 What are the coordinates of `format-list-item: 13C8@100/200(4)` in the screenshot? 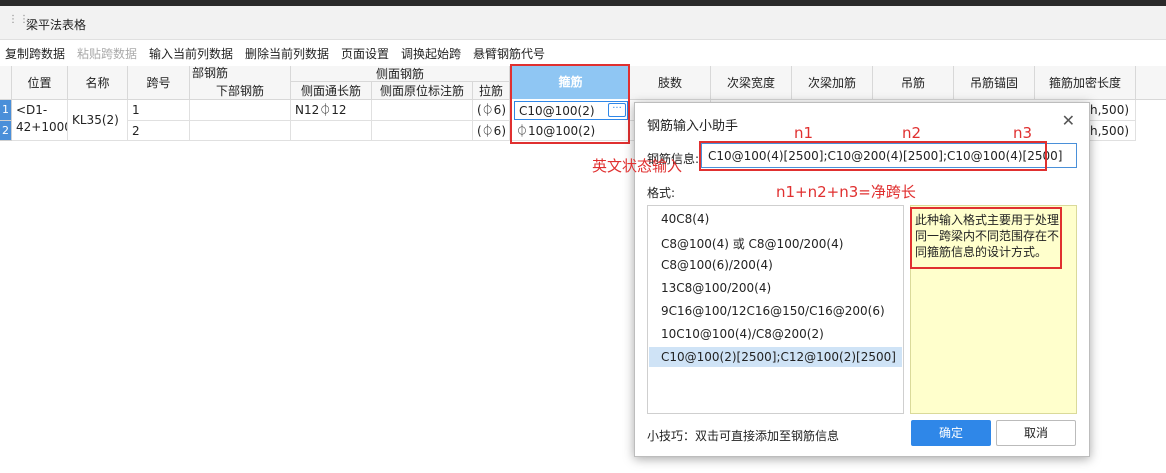 It's located at (775, 288).